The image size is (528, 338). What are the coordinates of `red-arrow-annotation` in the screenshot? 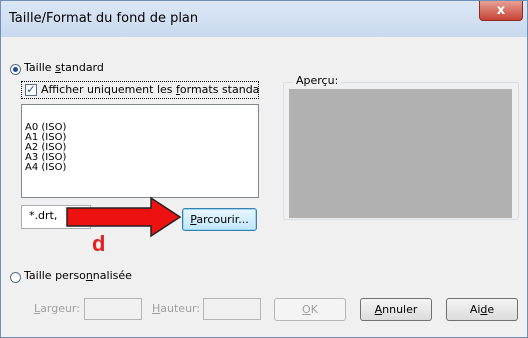 It's located at (124, 217).